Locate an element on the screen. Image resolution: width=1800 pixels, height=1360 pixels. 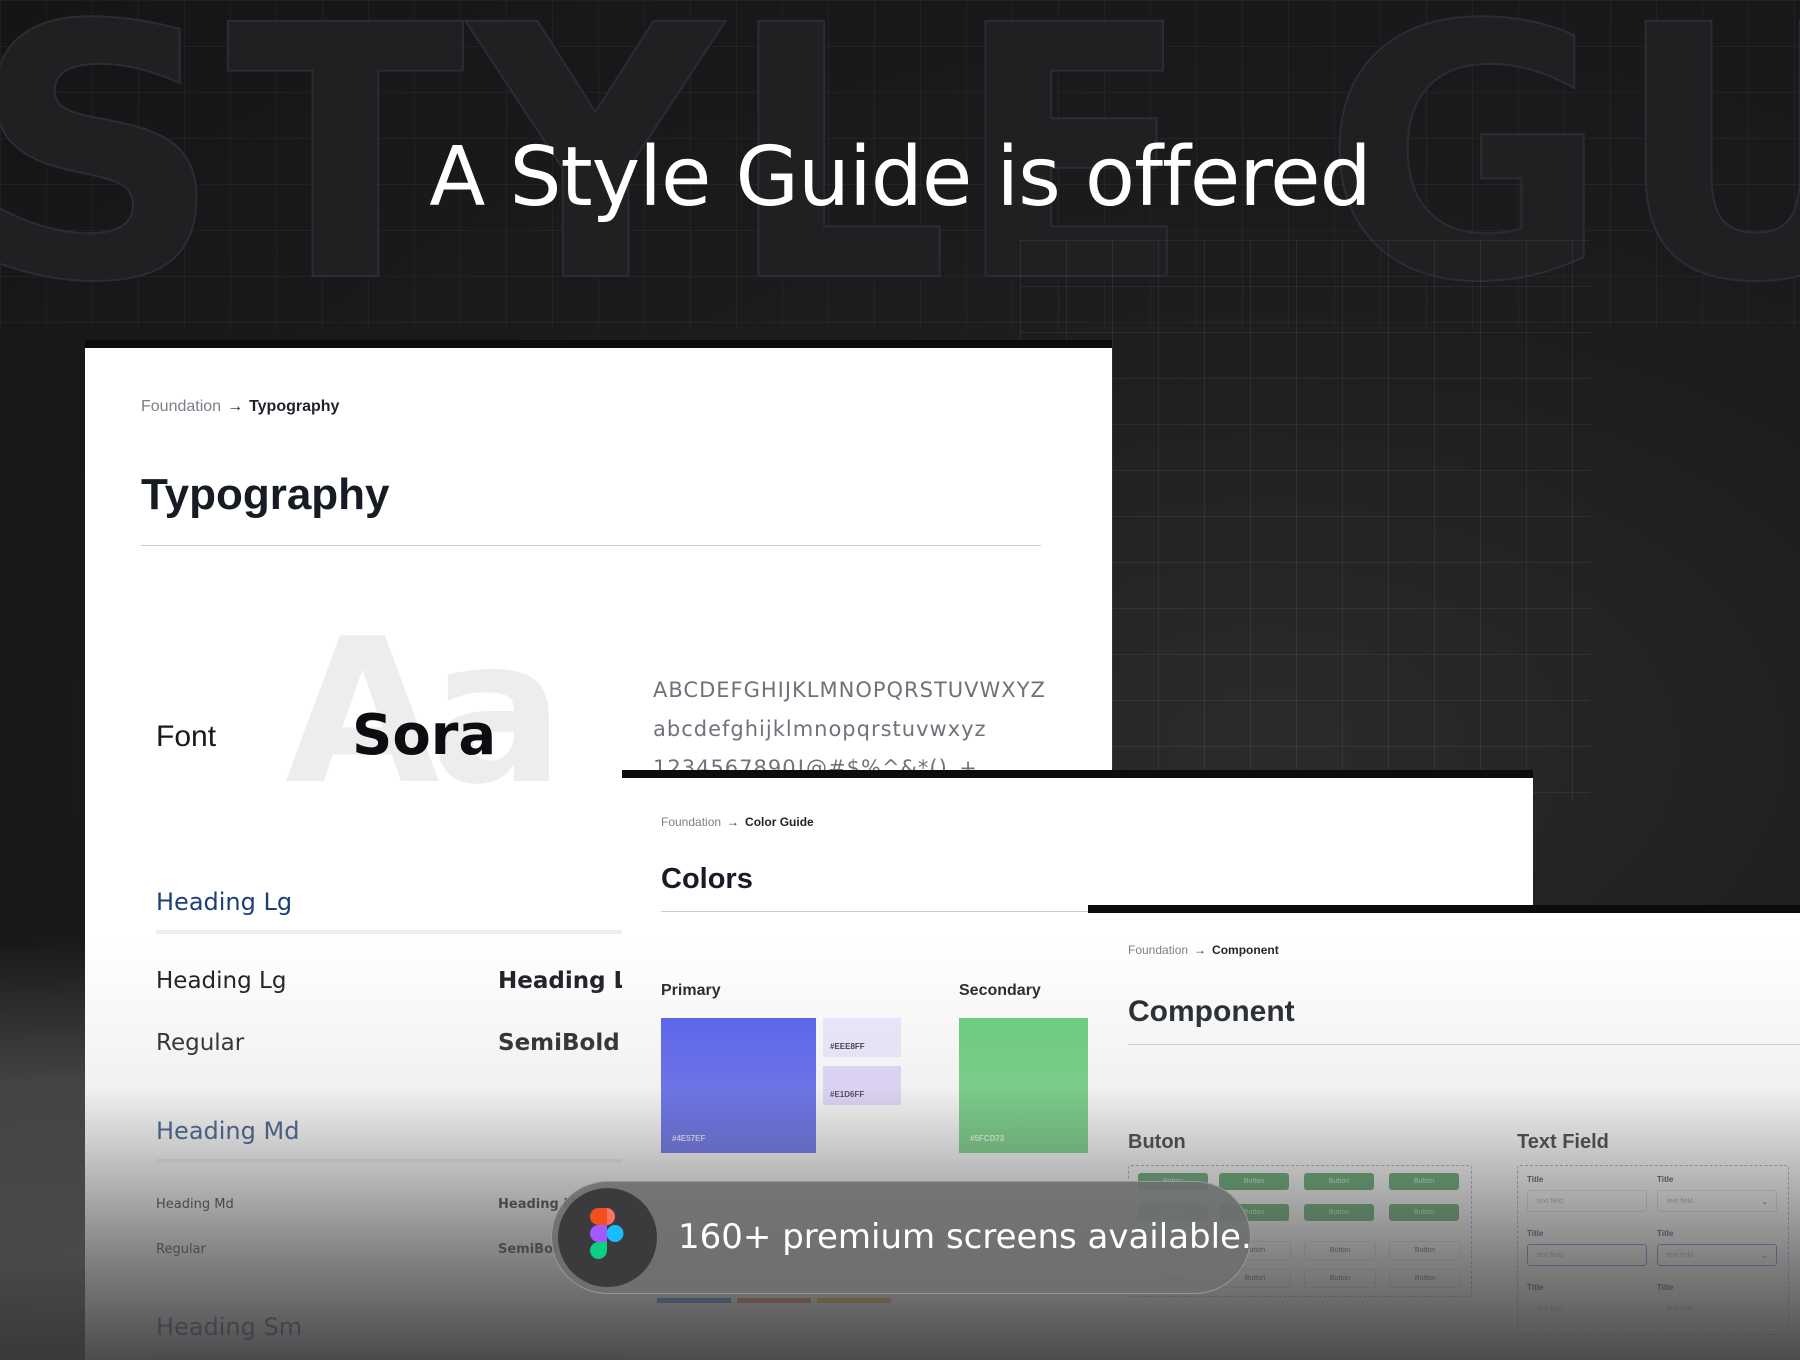
screens-available-badge: 160+ premium screens available. is located at coordinates (901, 1237).